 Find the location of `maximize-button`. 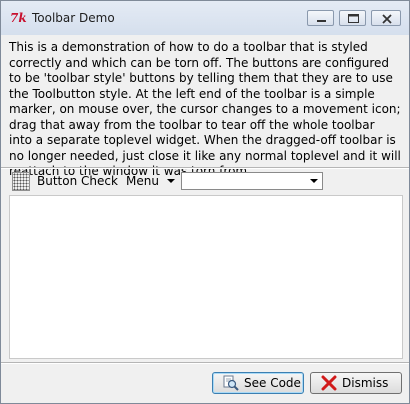

maximize-button is located at coordinates (352, 18).